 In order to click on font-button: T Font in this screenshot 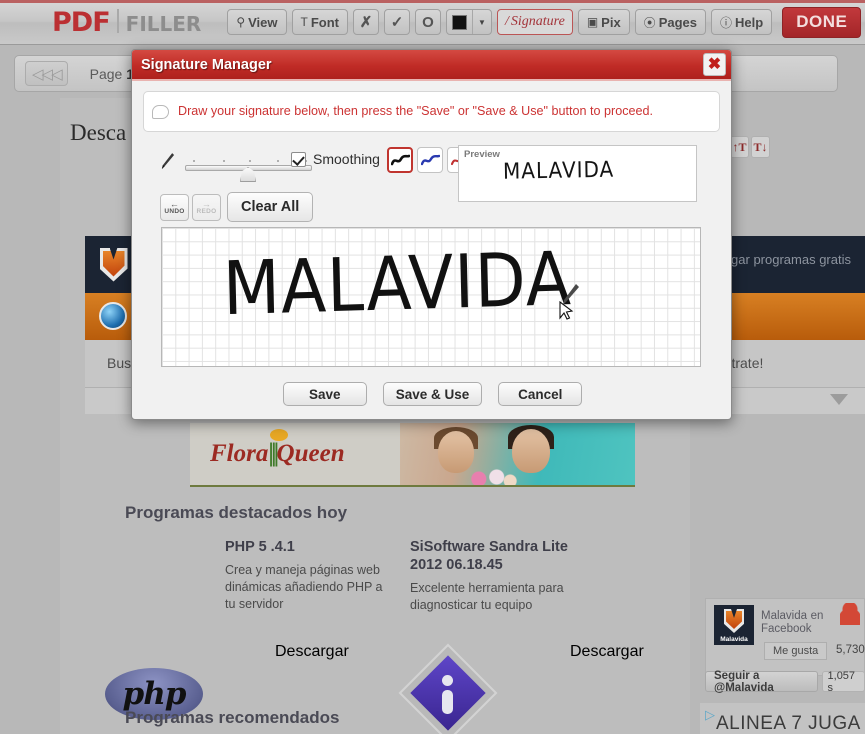, I will do `click(319, 22)`.